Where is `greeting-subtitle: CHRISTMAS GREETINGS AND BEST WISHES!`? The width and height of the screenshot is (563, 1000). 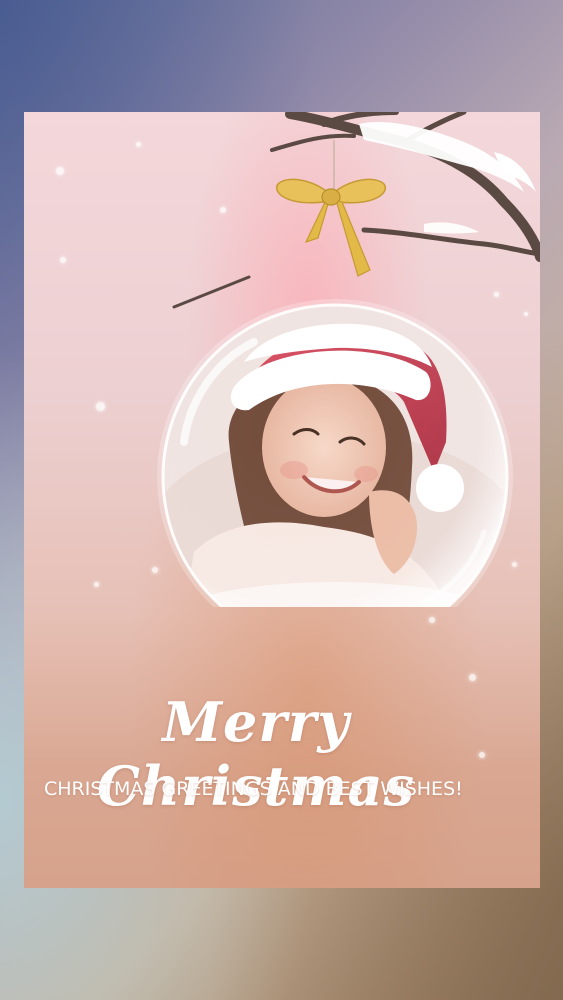
greeting-subtitle: CHRISTMAS GREETINGS AND BEST WISHES! is located at coordinates (253, 789).